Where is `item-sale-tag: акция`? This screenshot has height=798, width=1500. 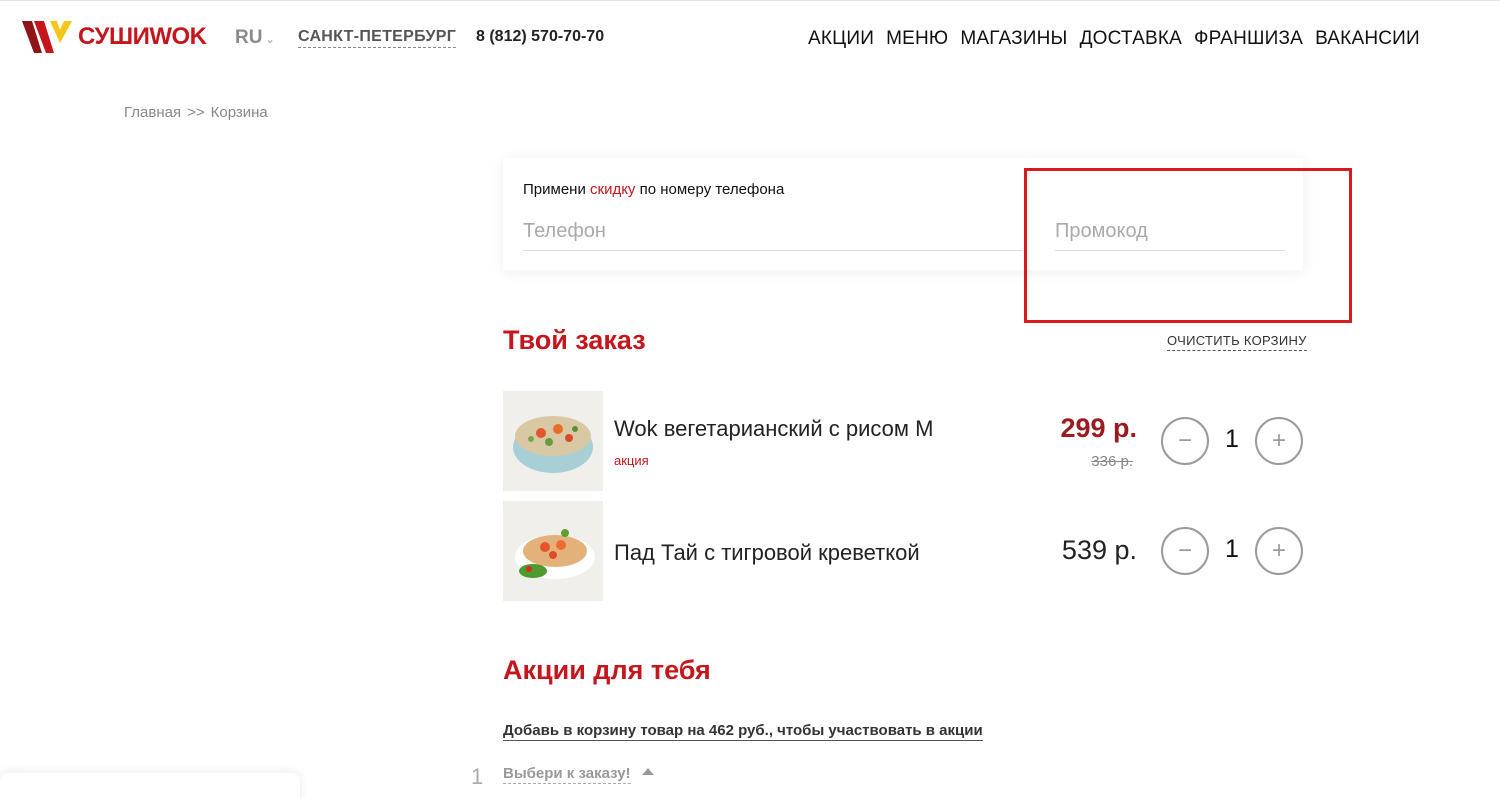
item-sale-tag: акция is located at coordinates (631, 460).